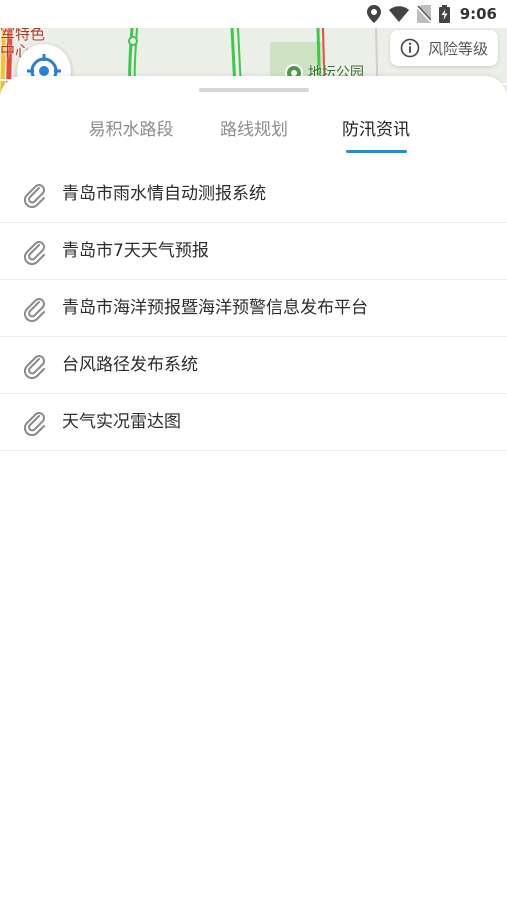 The height and width of the screenshot is (901, 507). I want to click on info-icon, so click(410, 48).